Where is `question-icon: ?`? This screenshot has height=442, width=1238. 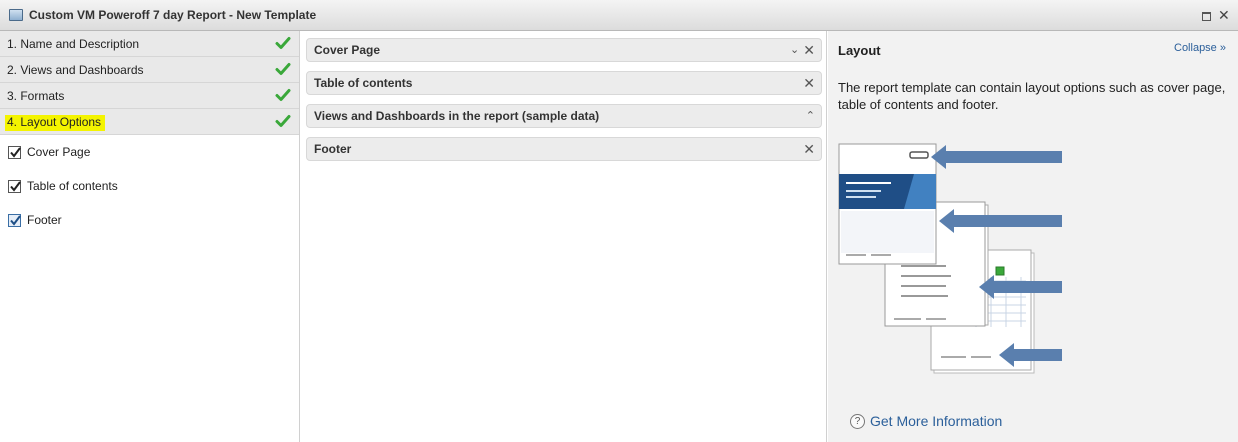 question-icon: ? is located at coordinates (857, 421).